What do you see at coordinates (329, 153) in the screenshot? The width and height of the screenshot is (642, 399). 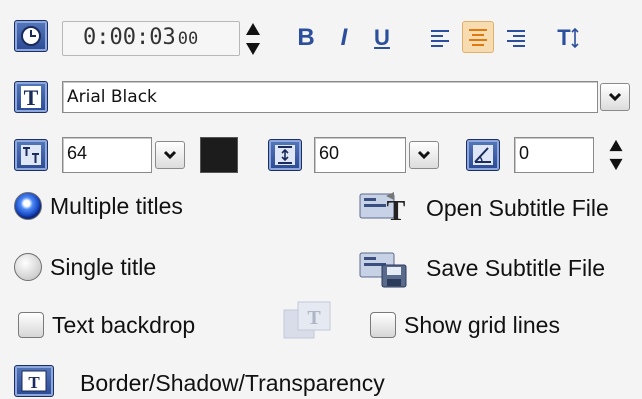 I see `line-spacing-value: 60` at bounding box center [329, 153].